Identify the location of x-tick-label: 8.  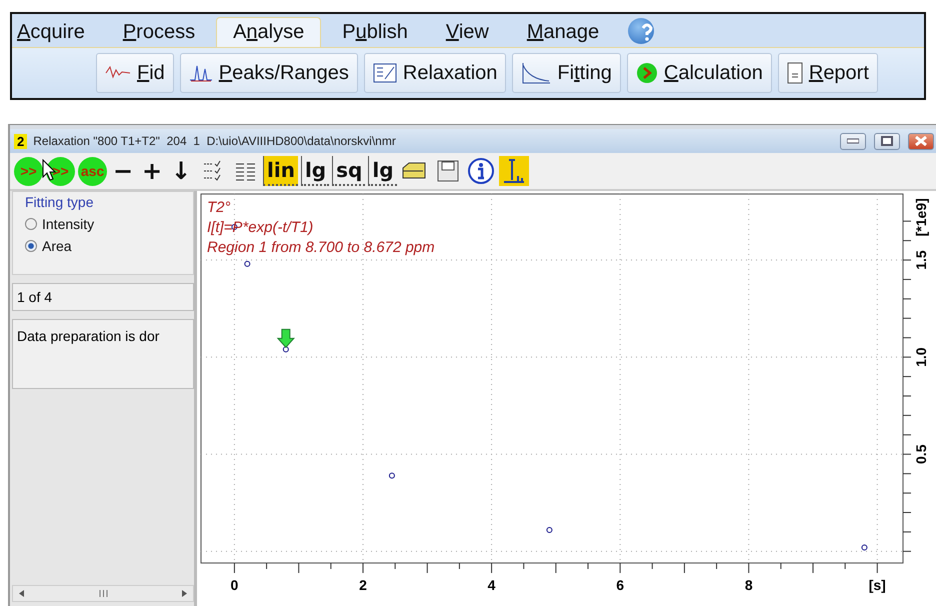
(748, 585).